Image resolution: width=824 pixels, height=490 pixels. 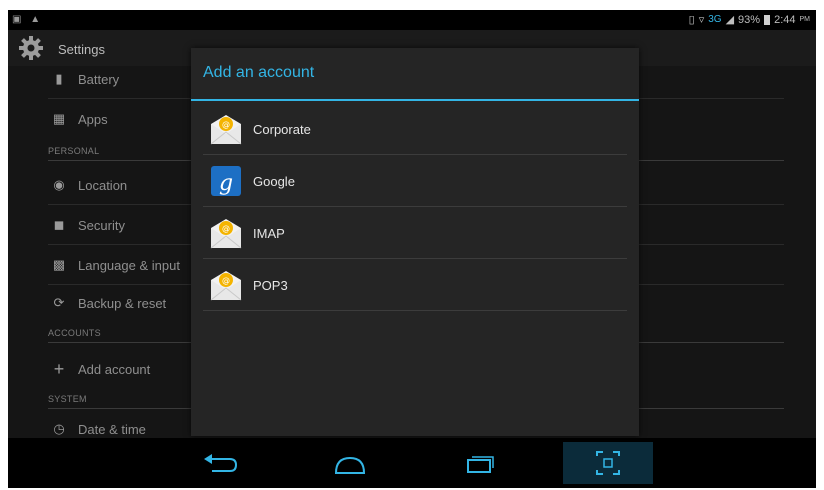 What do you see at coordinates (608, 463) in the screenshot?
I see `screenshot-icon` at bounding box center [608, 463].